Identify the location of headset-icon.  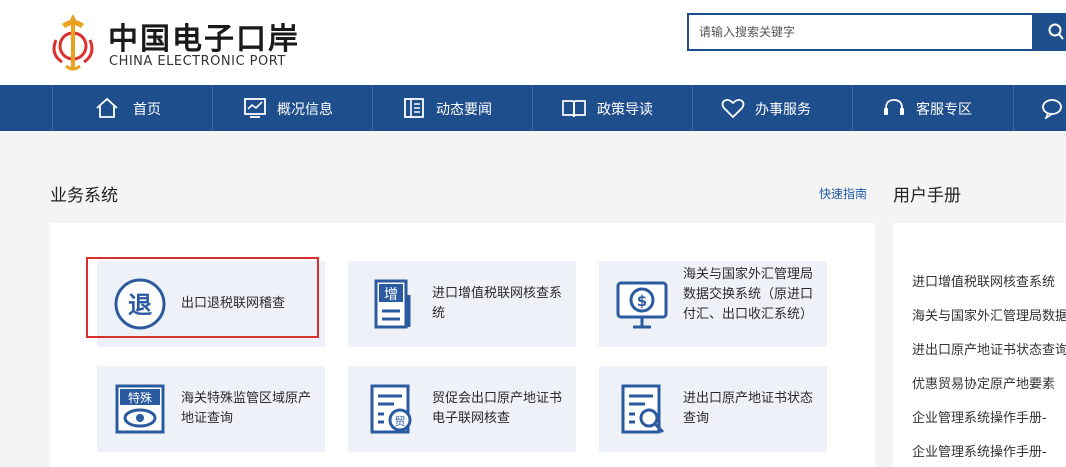
(894, 107).